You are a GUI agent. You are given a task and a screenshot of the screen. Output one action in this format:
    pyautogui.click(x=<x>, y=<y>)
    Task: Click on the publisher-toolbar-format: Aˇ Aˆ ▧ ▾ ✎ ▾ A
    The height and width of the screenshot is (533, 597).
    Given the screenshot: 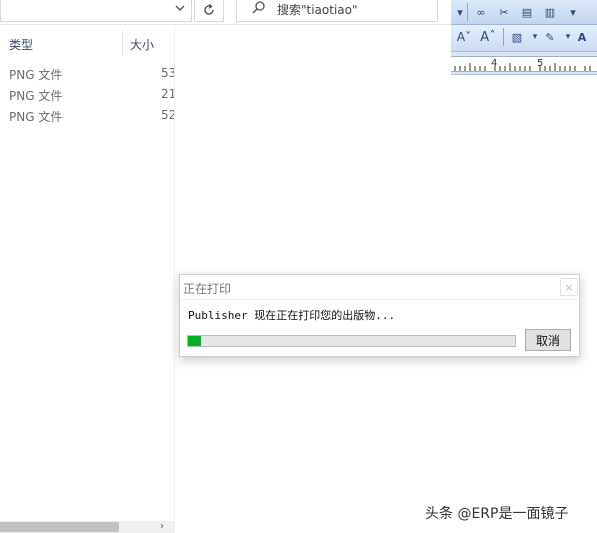 What is the action you would take?
    pyautogui.click(x=524, y=38)
    